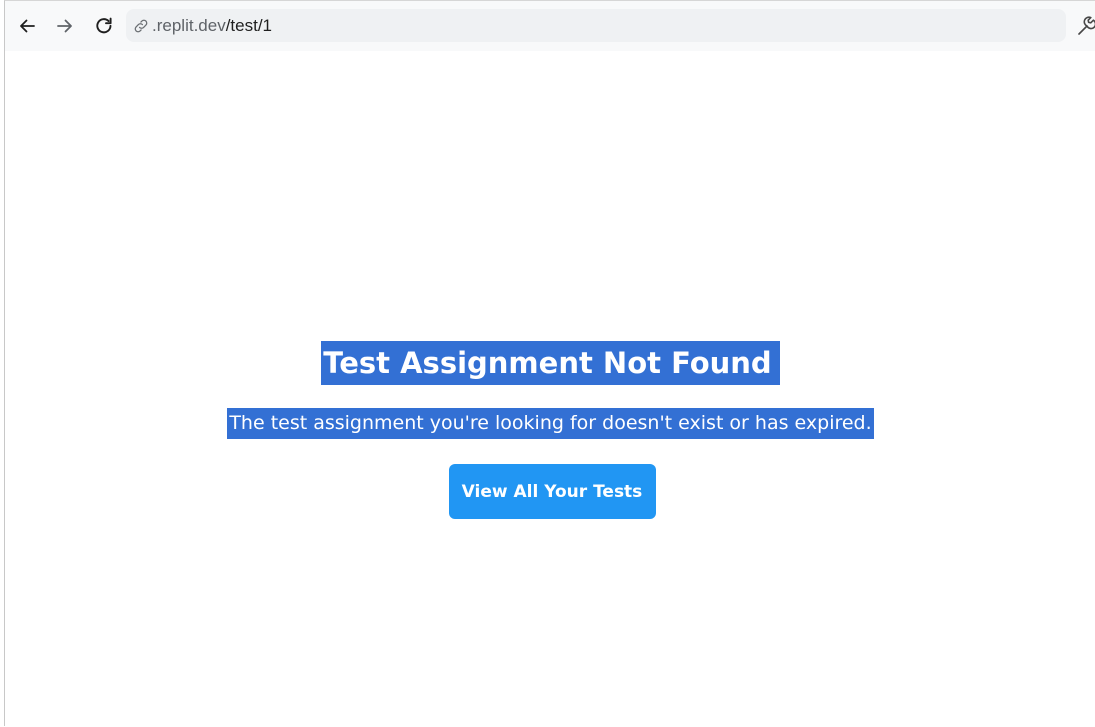 Image resolution: width=1095 pixels, height=727 pixels. I want to click on view-all-tests-button: View All Your Tests, so click(552, 491).